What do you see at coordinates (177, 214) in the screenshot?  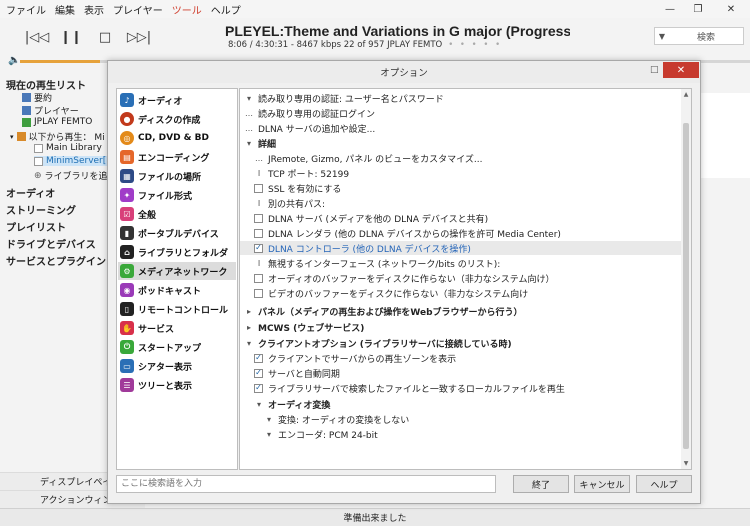 I see `category-general: ☑ 全般` at bounding box center [177, 214].